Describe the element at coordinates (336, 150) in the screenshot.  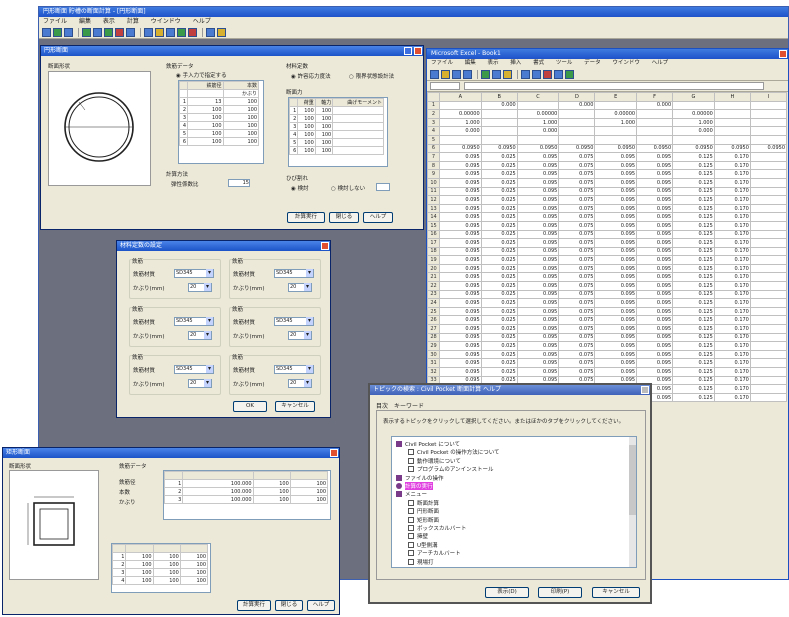
I see `table-row: 6 100 100` at that location.